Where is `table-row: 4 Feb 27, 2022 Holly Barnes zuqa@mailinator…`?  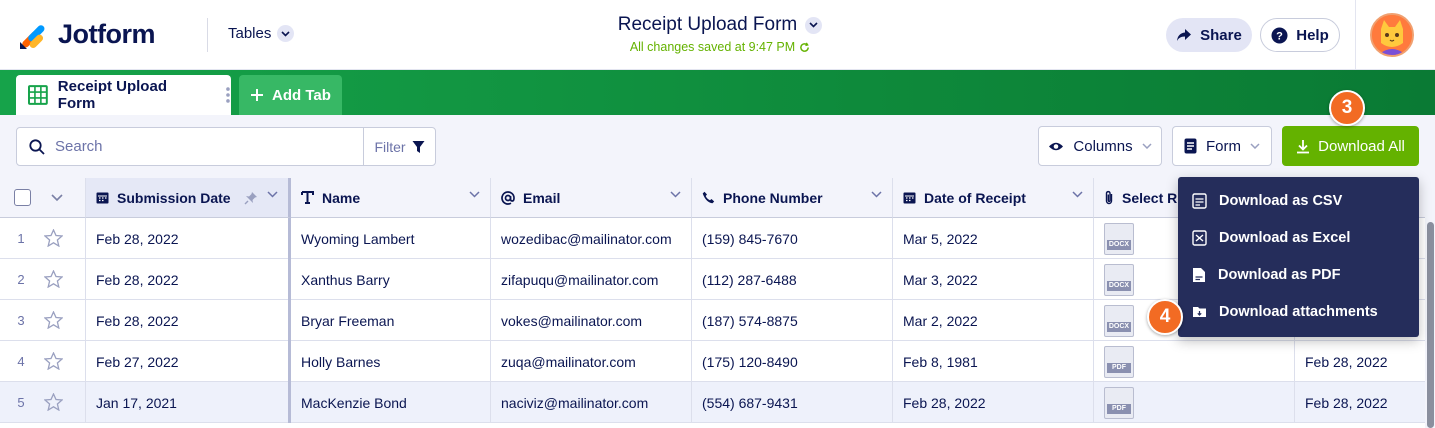
table-row: 4 Feb 27, 2022 Holly Barnes zuqa@mailinator… is located at coordinates (717, 361).